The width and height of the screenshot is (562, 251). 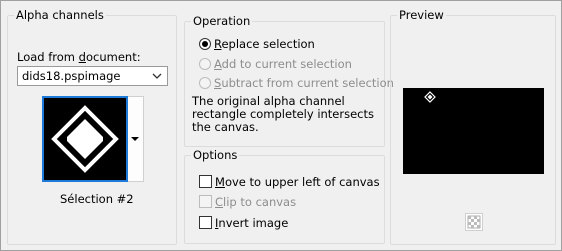 I want to click on subtract-from-selection-label: Subtract from current selection, so click(x=304, y=83).